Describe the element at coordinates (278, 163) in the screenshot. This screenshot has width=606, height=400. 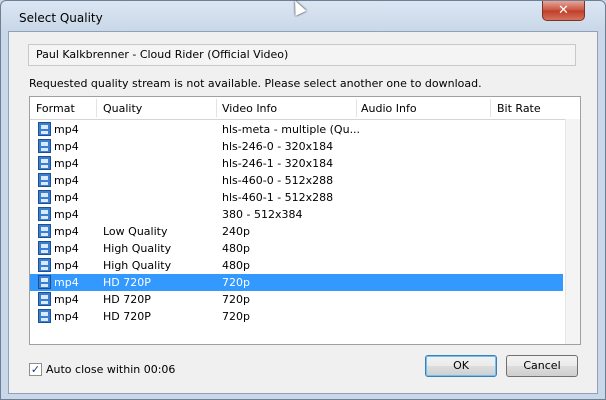
I see `video-info-cell: hls-246-1 - 320x184` at that location.